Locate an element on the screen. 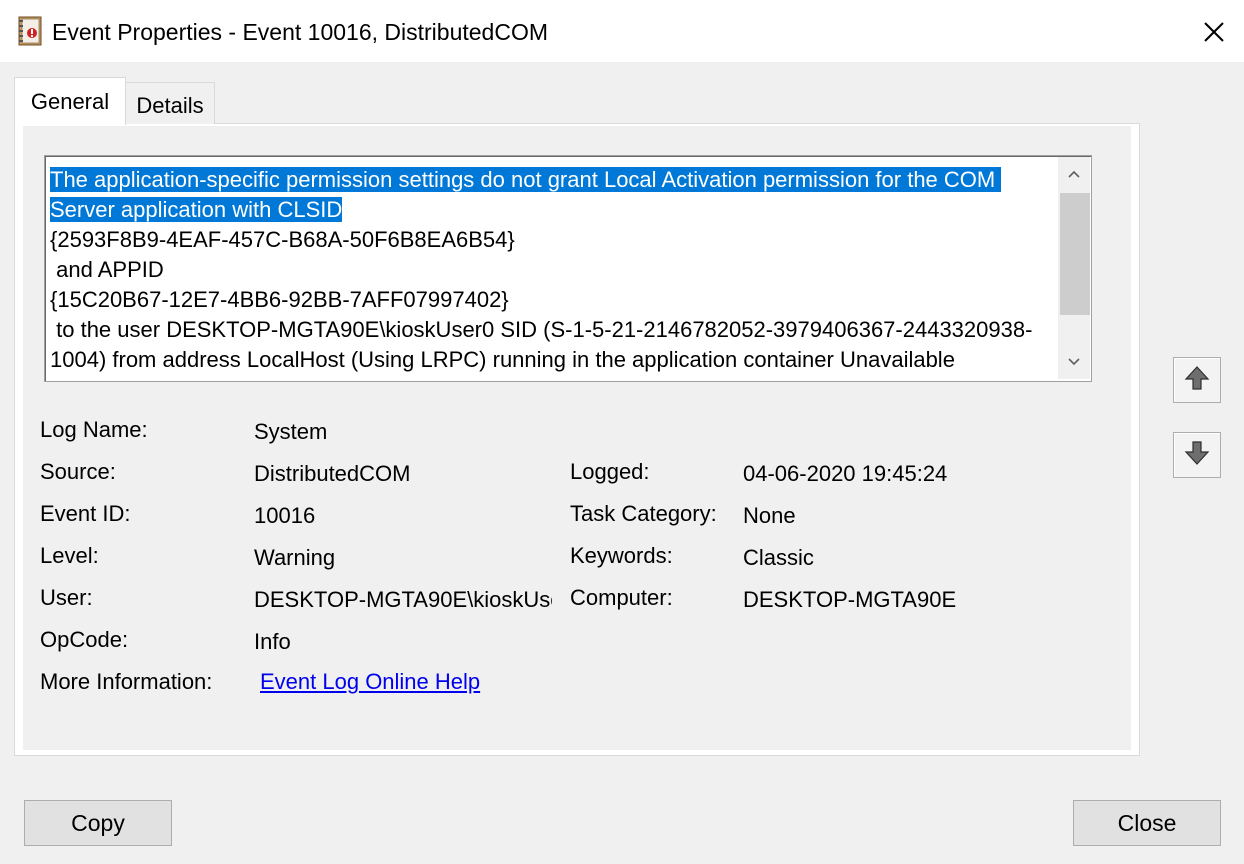 The width and height of the screenshot is (1244, 864). computer-value: DESKTOP-MGTA90E is located at coordinates (850, 599).